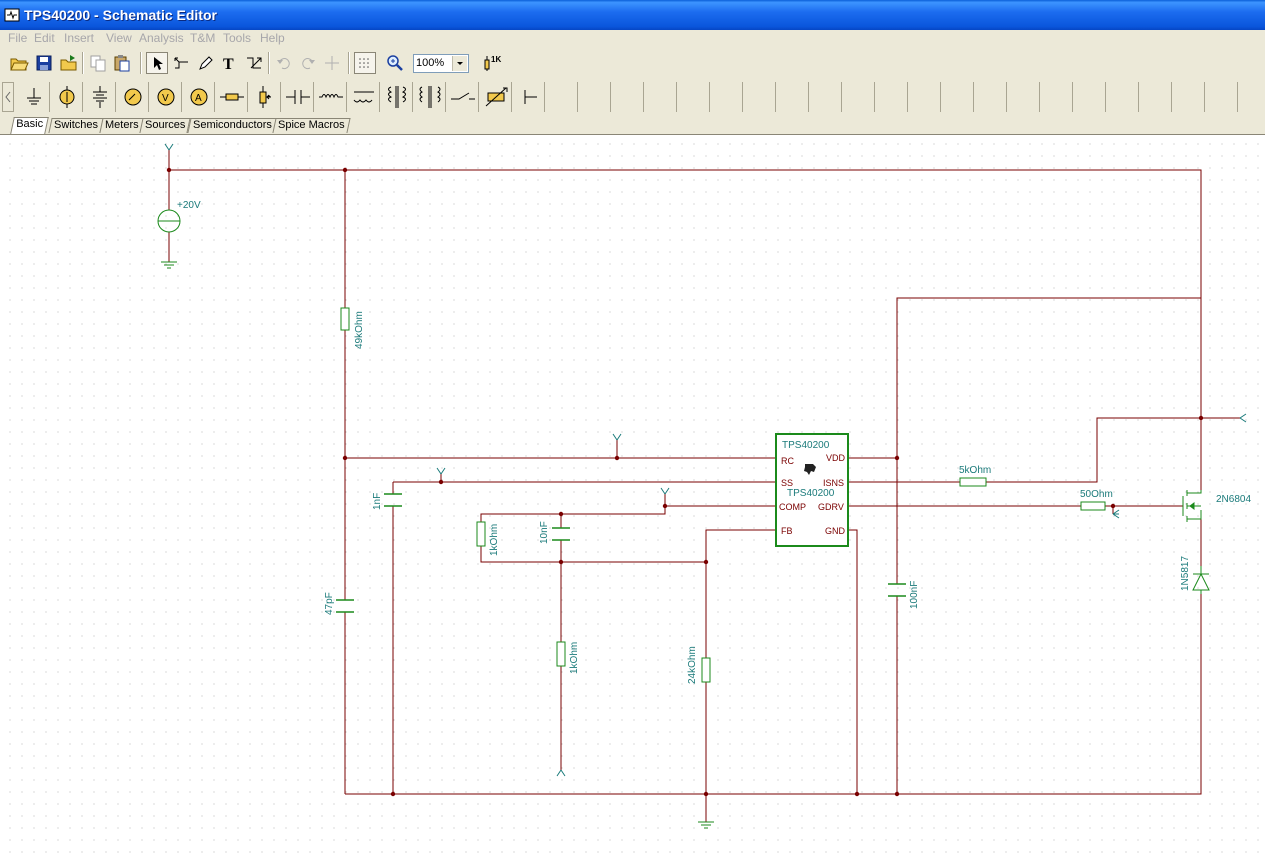  Describe the element at coordinates (349, 63) in the screenshot. I see `toolbar-separator` at that location.